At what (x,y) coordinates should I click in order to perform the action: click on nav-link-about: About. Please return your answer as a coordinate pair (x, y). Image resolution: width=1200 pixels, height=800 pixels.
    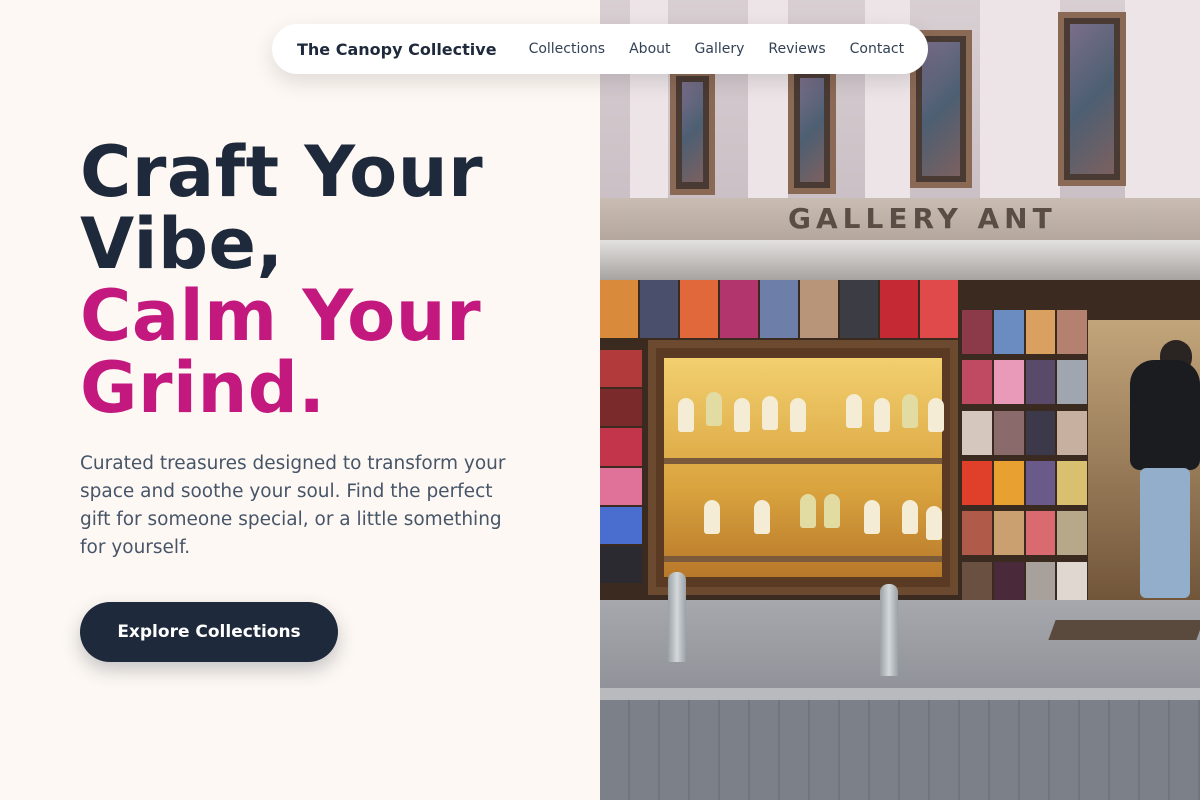
    Looking at the image, I should click on (649, 49).